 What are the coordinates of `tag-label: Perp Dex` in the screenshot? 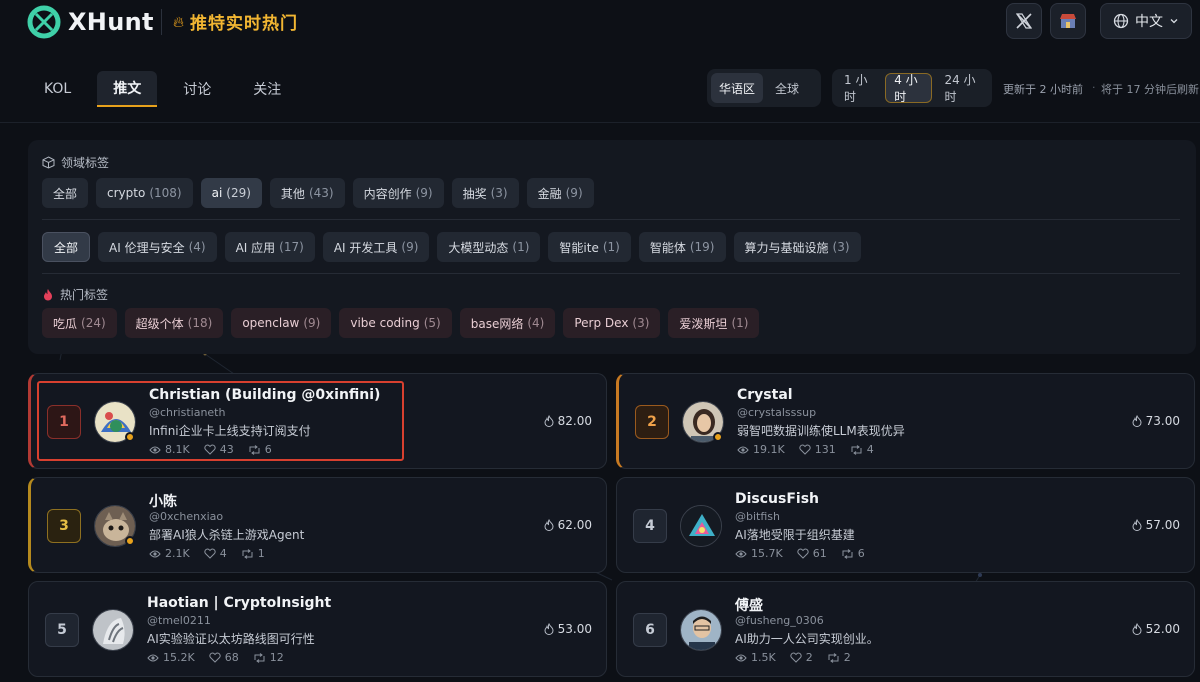 It's located at (601, 323).